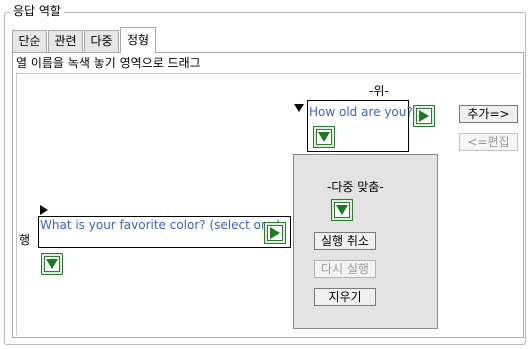 The height and width of the screenshot is (349, 530). Describe the element at coordinates (488, 142) in the screenshot. I see `edit-button: <=편집` at that location.